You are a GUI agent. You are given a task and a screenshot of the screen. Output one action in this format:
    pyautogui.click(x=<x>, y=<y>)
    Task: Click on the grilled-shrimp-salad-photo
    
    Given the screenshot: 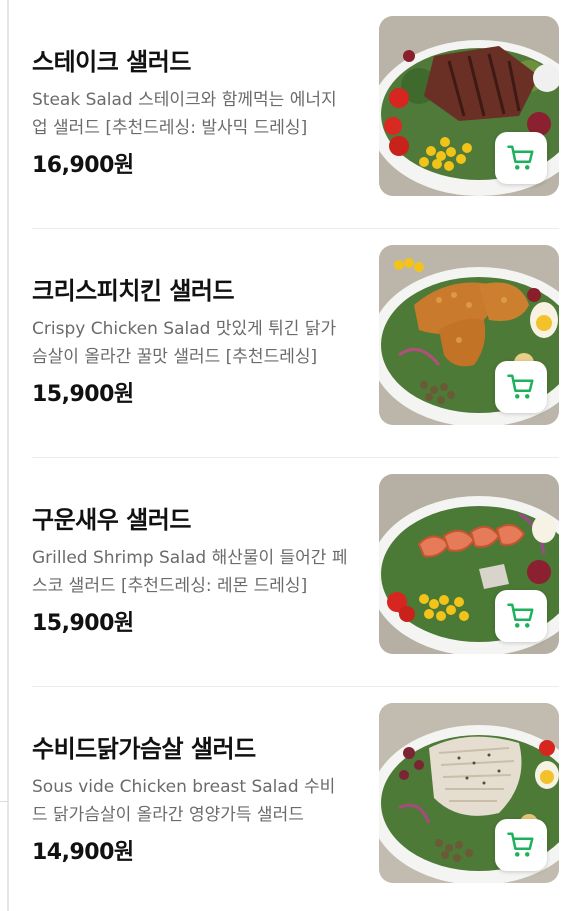 What is the action you would take?
    pyautogui.click(x=469, y=564)
    